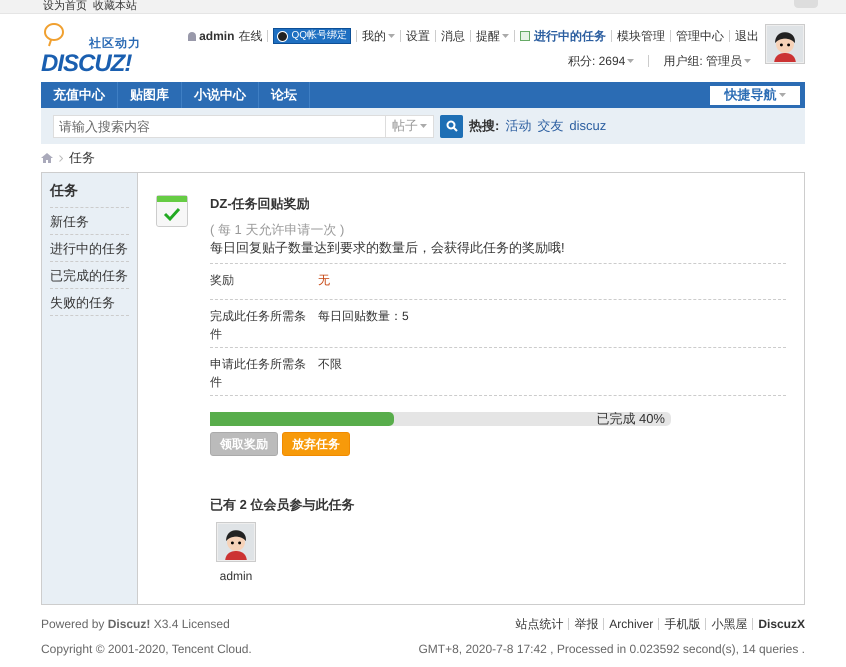  I want to click on chevron-icon, so click(61, 158).